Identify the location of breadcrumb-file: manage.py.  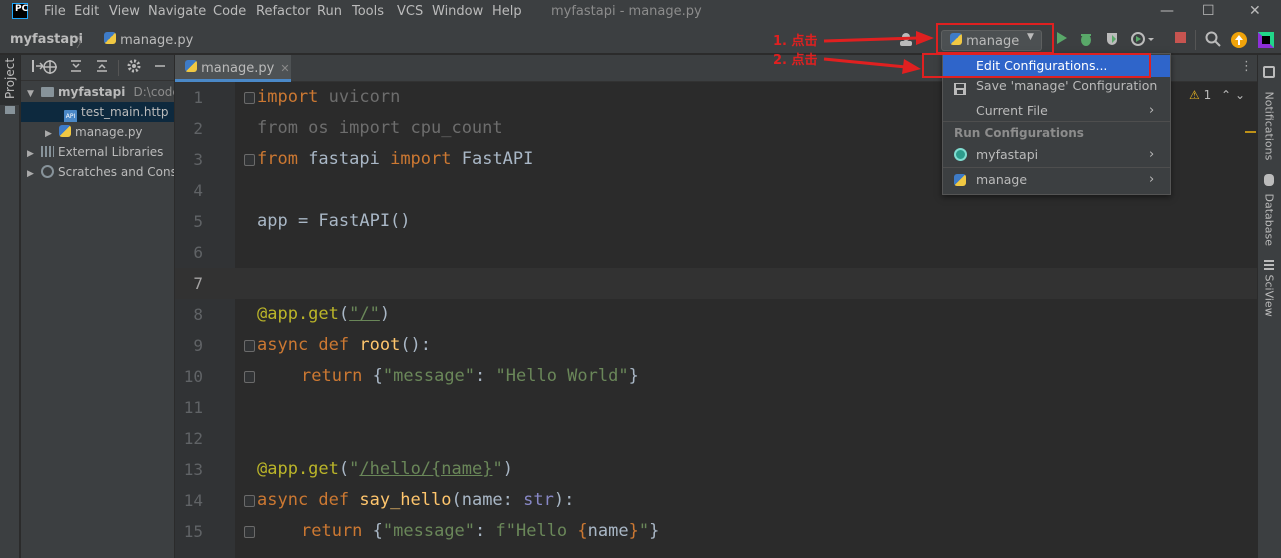
(148, 40).